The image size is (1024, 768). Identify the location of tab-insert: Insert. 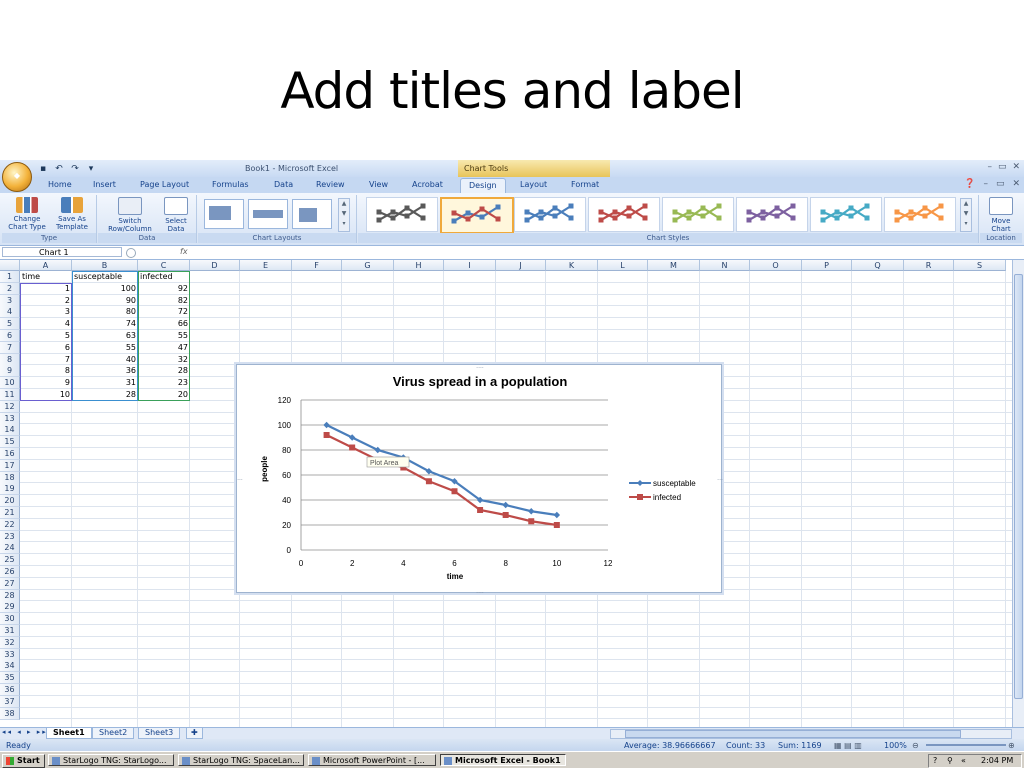
(104, 184).